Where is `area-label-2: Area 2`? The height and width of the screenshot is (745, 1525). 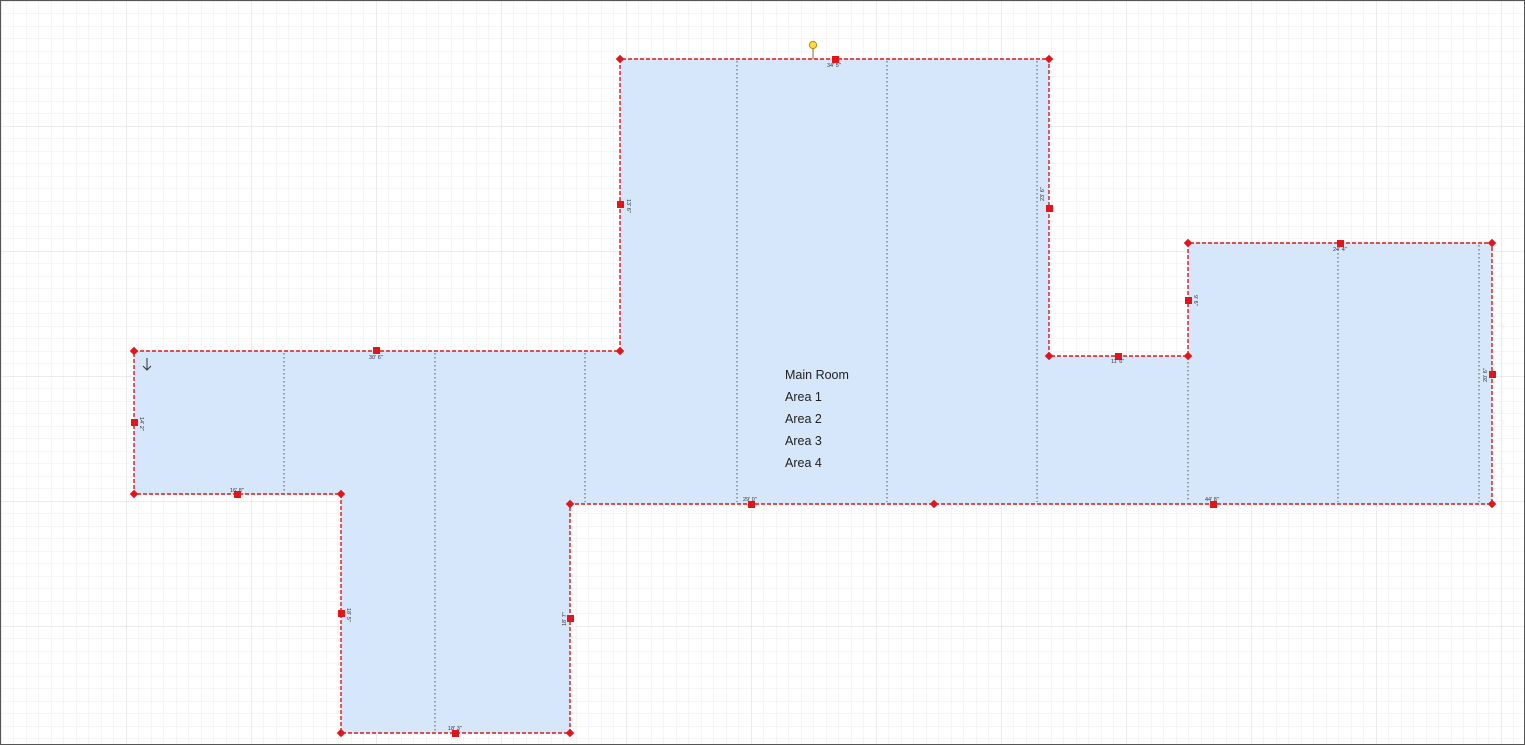
area-label-2: Area 2 is located at coordinates (803, 419).